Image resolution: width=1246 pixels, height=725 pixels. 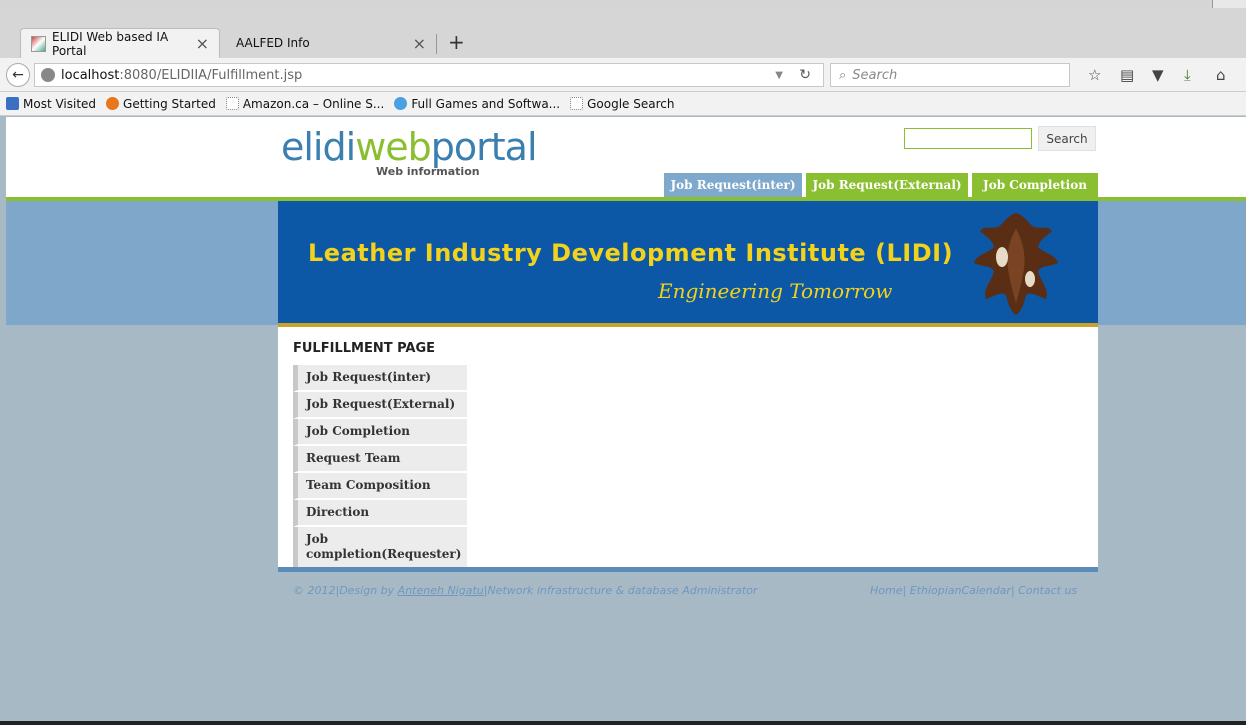 What do you see at coordinates (1229, 4) in the screenshot?
I see `window-button` at bounding box center [1229, 4].